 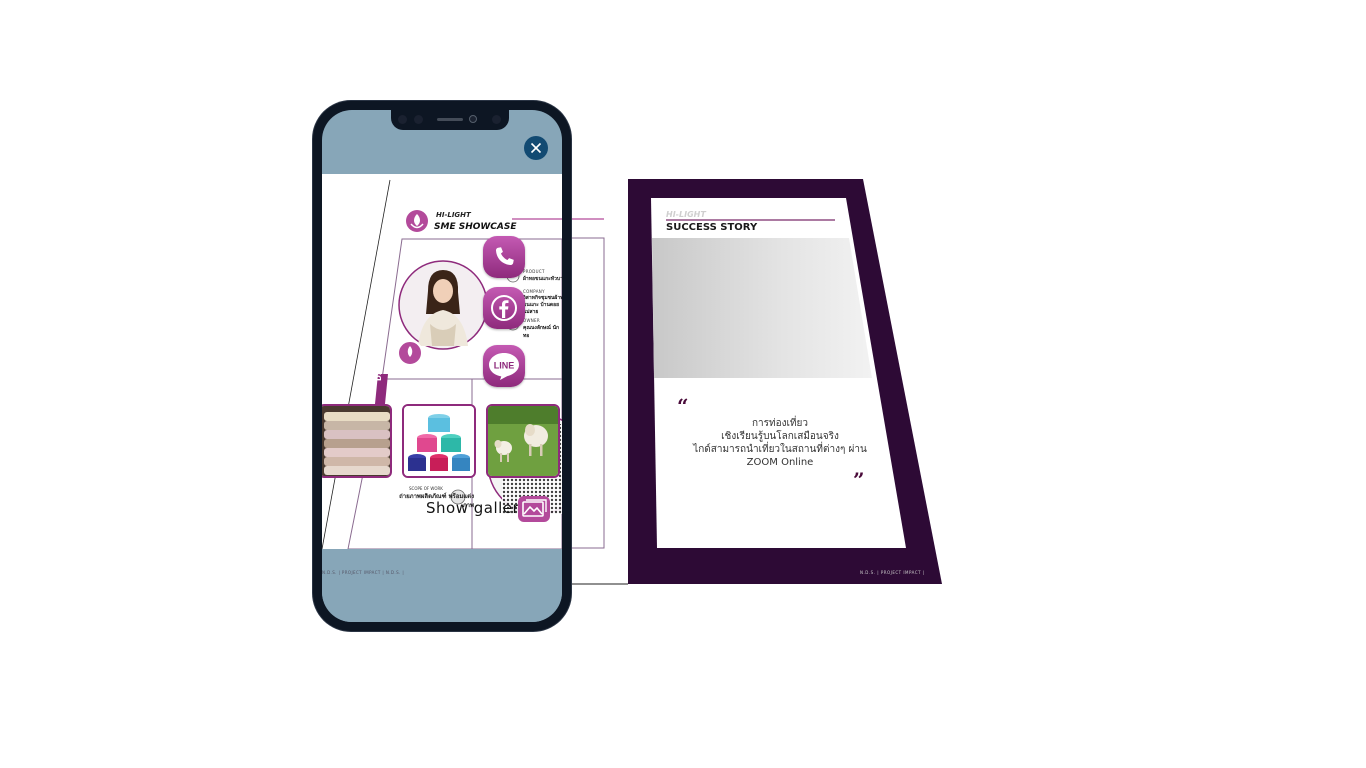 I want to click on show-gallery-button: Show gallery, so click(x=477, y=508).